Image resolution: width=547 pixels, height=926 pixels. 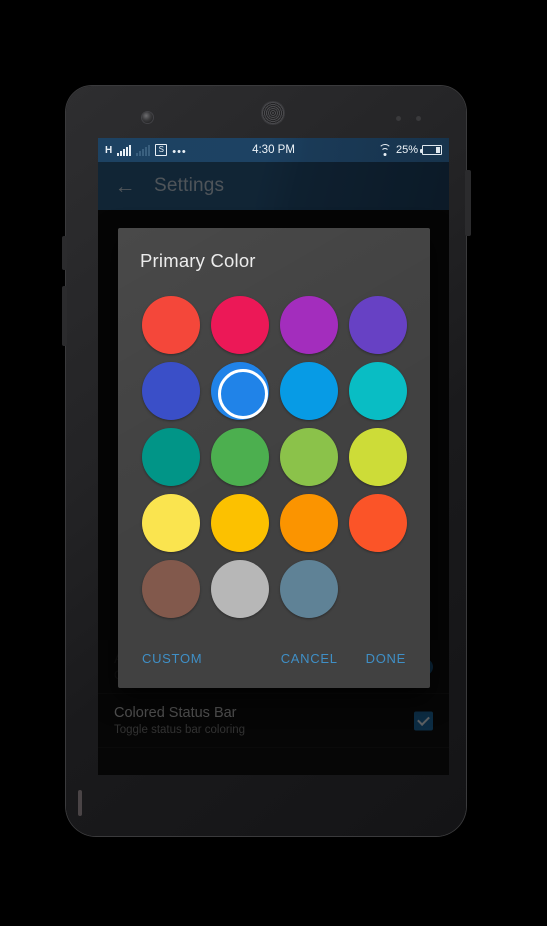 What do you see at coordinates (80, 803) in the screenshot?
I see `phone-side-nub` at bounding box center [80, 803].